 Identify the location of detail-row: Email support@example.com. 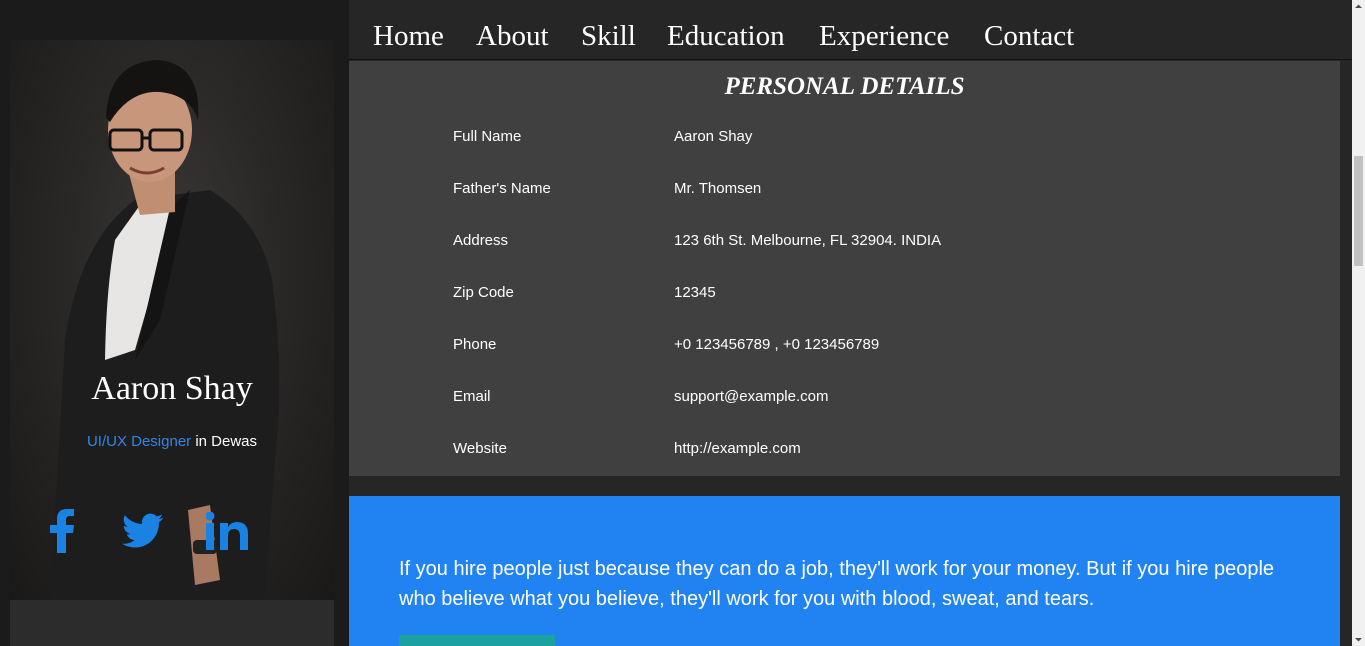
(844, 400).